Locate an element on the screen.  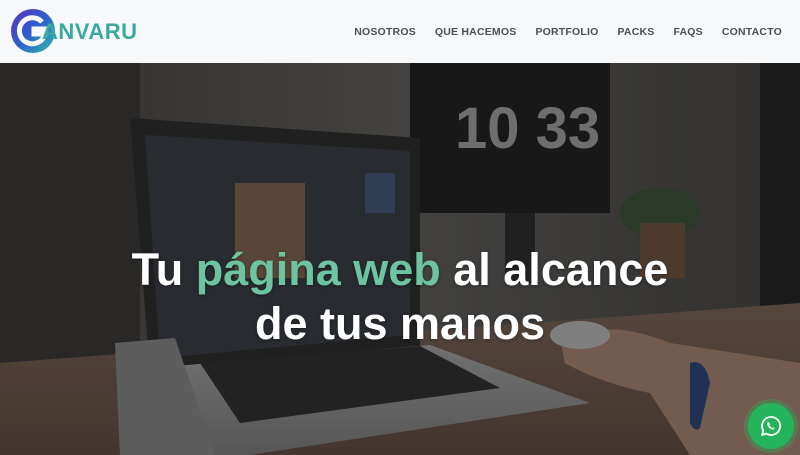
nav-item-nosotros: NOSOTROS is located at coordinates (385, 32).